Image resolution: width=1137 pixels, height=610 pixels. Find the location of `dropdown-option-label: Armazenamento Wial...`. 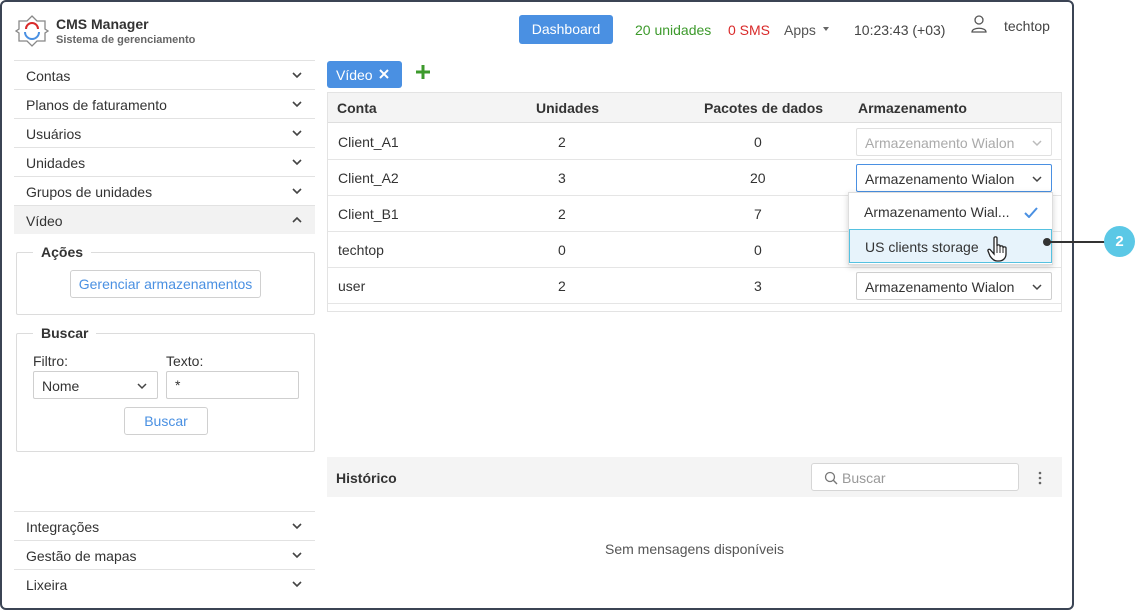

dropdown-option-label: Armazenamento Wial... is located at coordinates (937, 212).